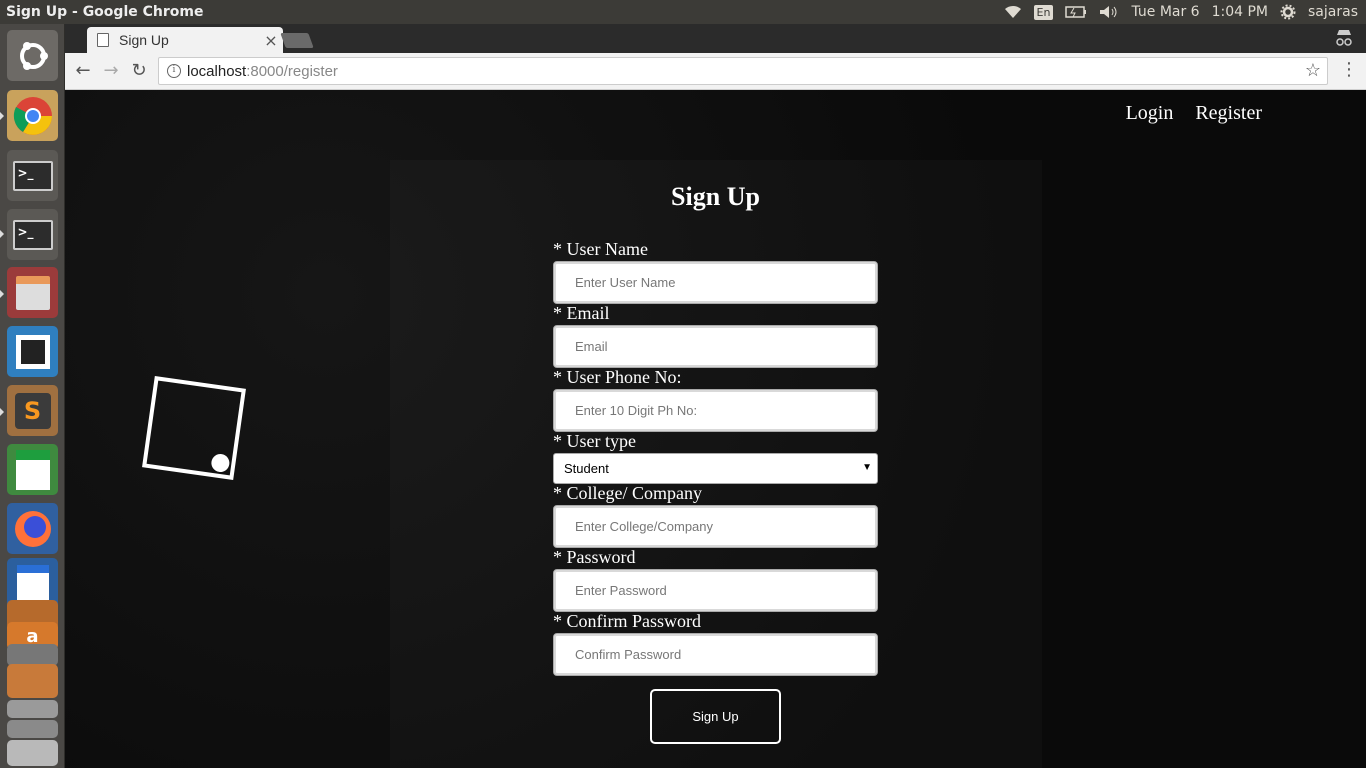  I want to click on window-title: Sign Up - Google Chrome, so click(105, 12).